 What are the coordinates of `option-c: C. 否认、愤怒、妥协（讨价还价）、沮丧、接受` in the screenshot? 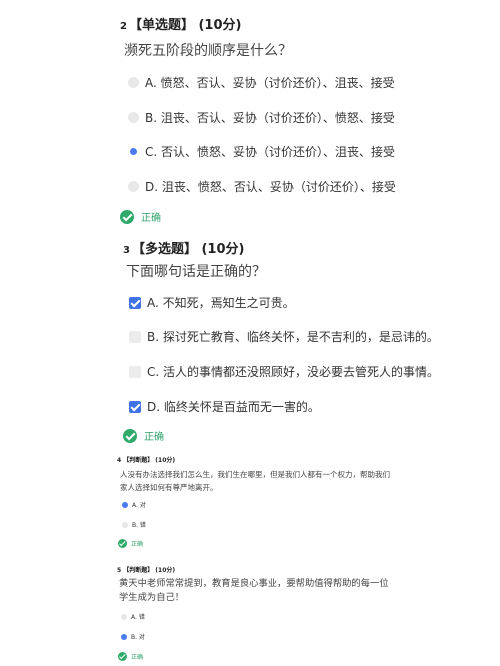 It's located at (261, 151).